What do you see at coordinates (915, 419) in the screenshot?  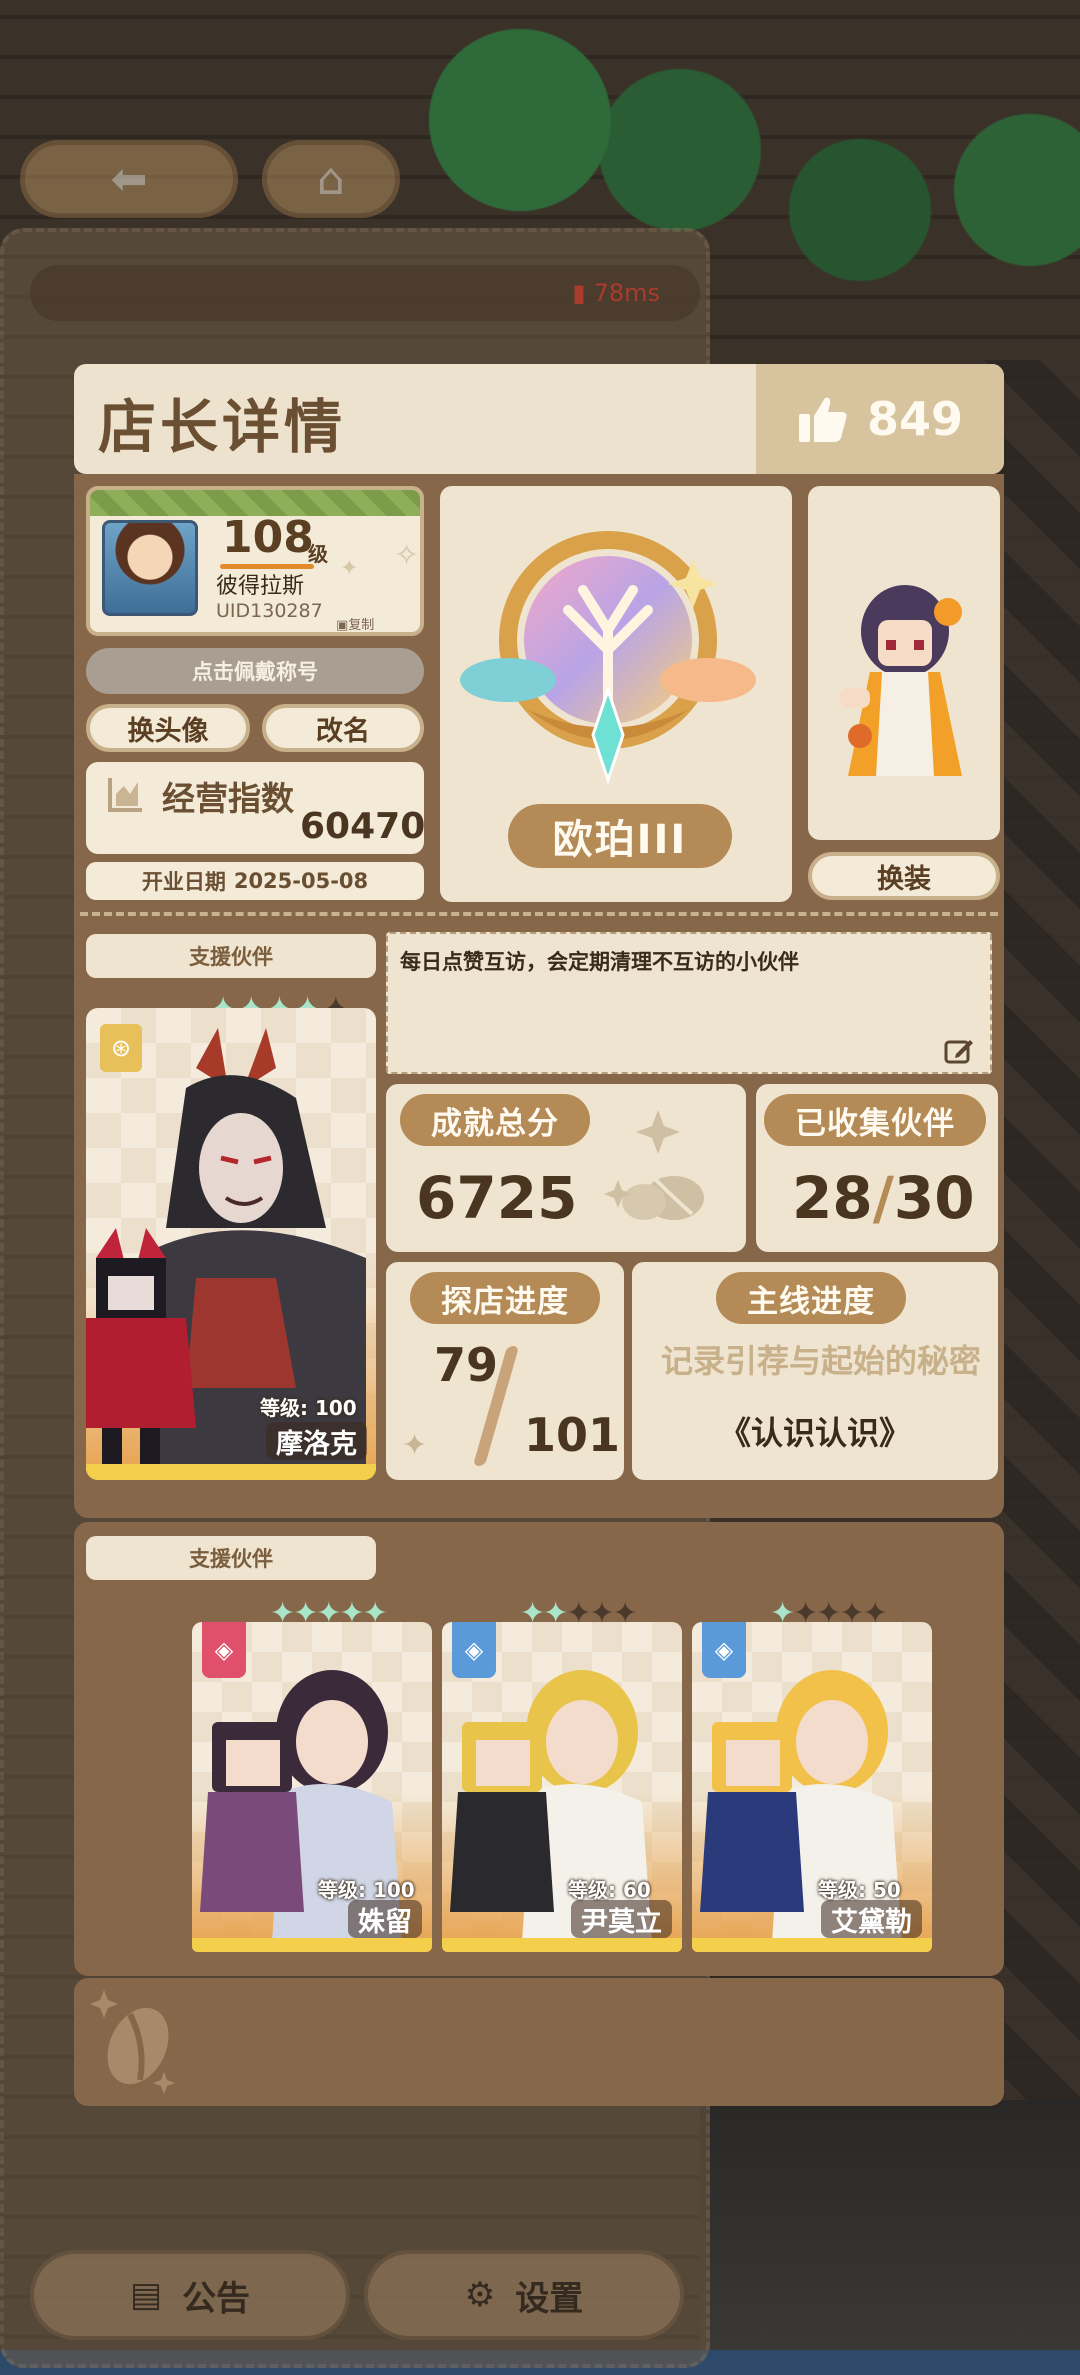 I see `likes-count: 849` at bounding box center [915, 419].